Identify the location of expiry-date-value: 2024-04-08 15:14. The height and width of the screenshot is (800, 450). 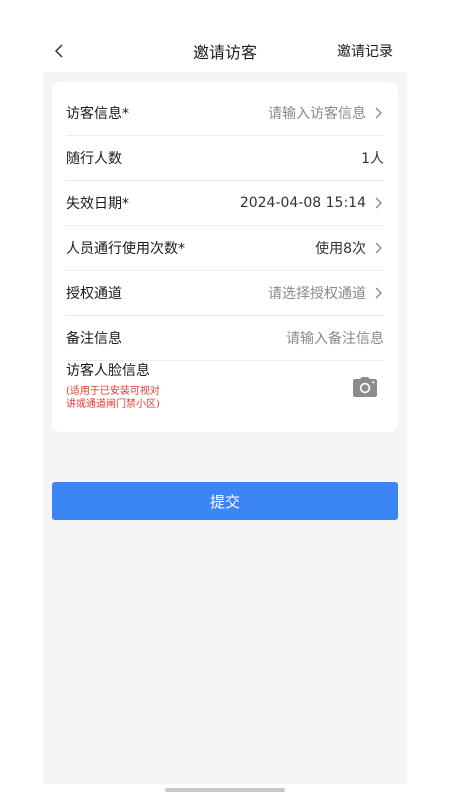
(302, 203).